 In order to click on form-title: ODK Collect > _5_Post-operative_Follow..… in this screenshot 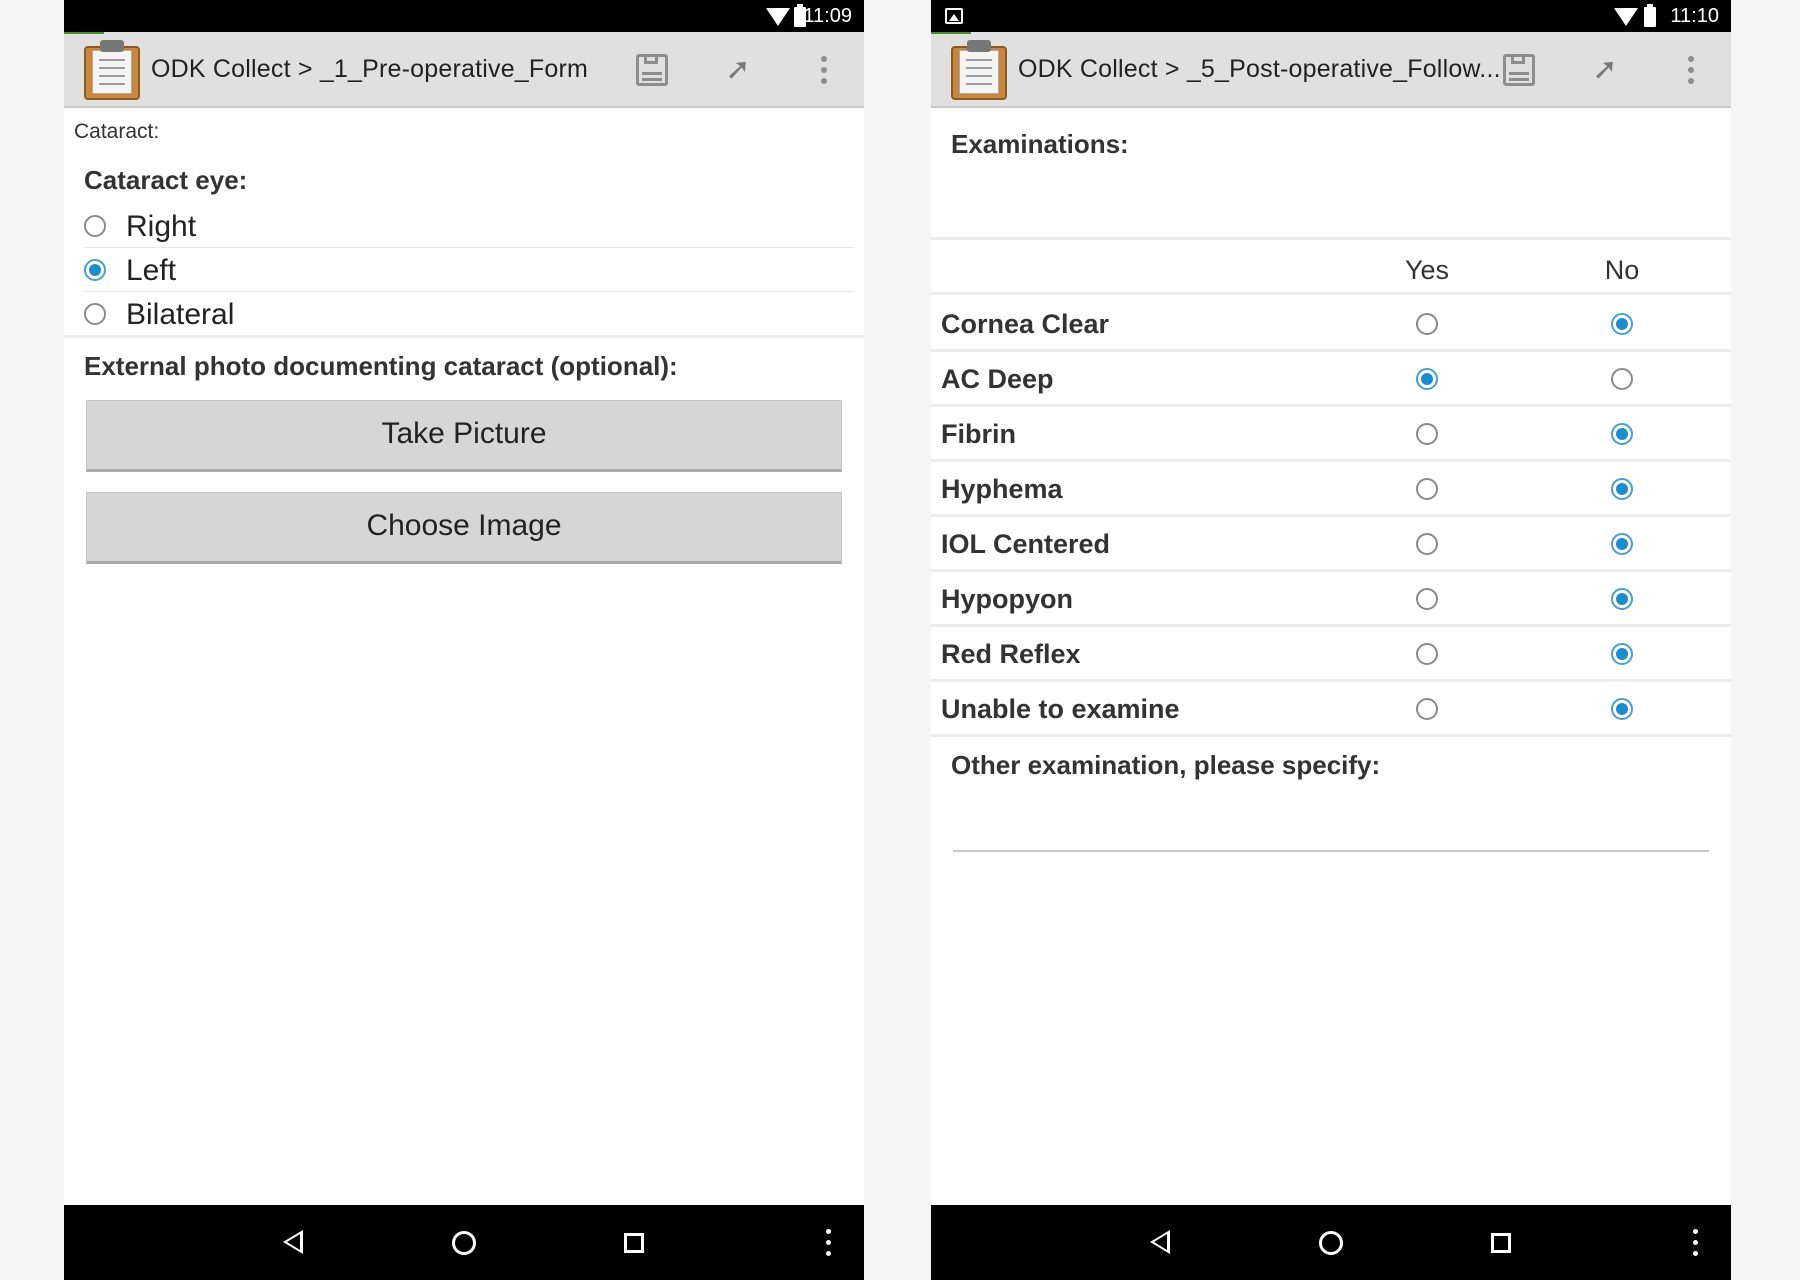, I will do `click(1259, 69)`.